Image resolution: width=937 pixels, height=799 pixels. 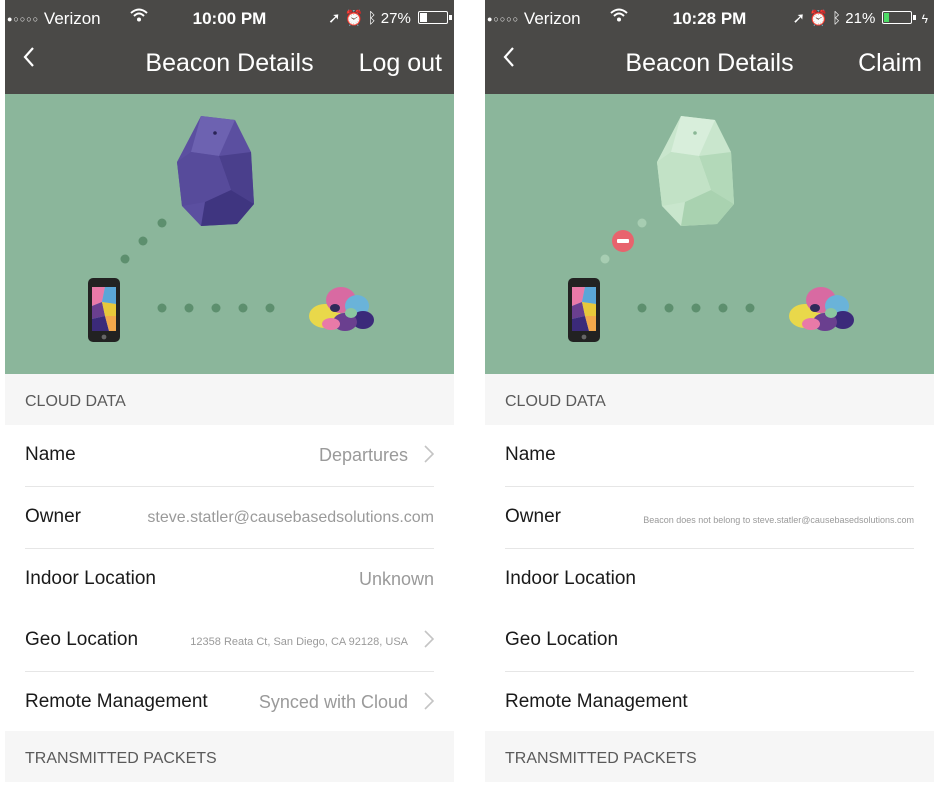 I want to click on status-bar: ●○○○○ Verizon 10:28 PM ➚ ⏰ ᛒ 21% ϟ, so click(x=709, y=18).